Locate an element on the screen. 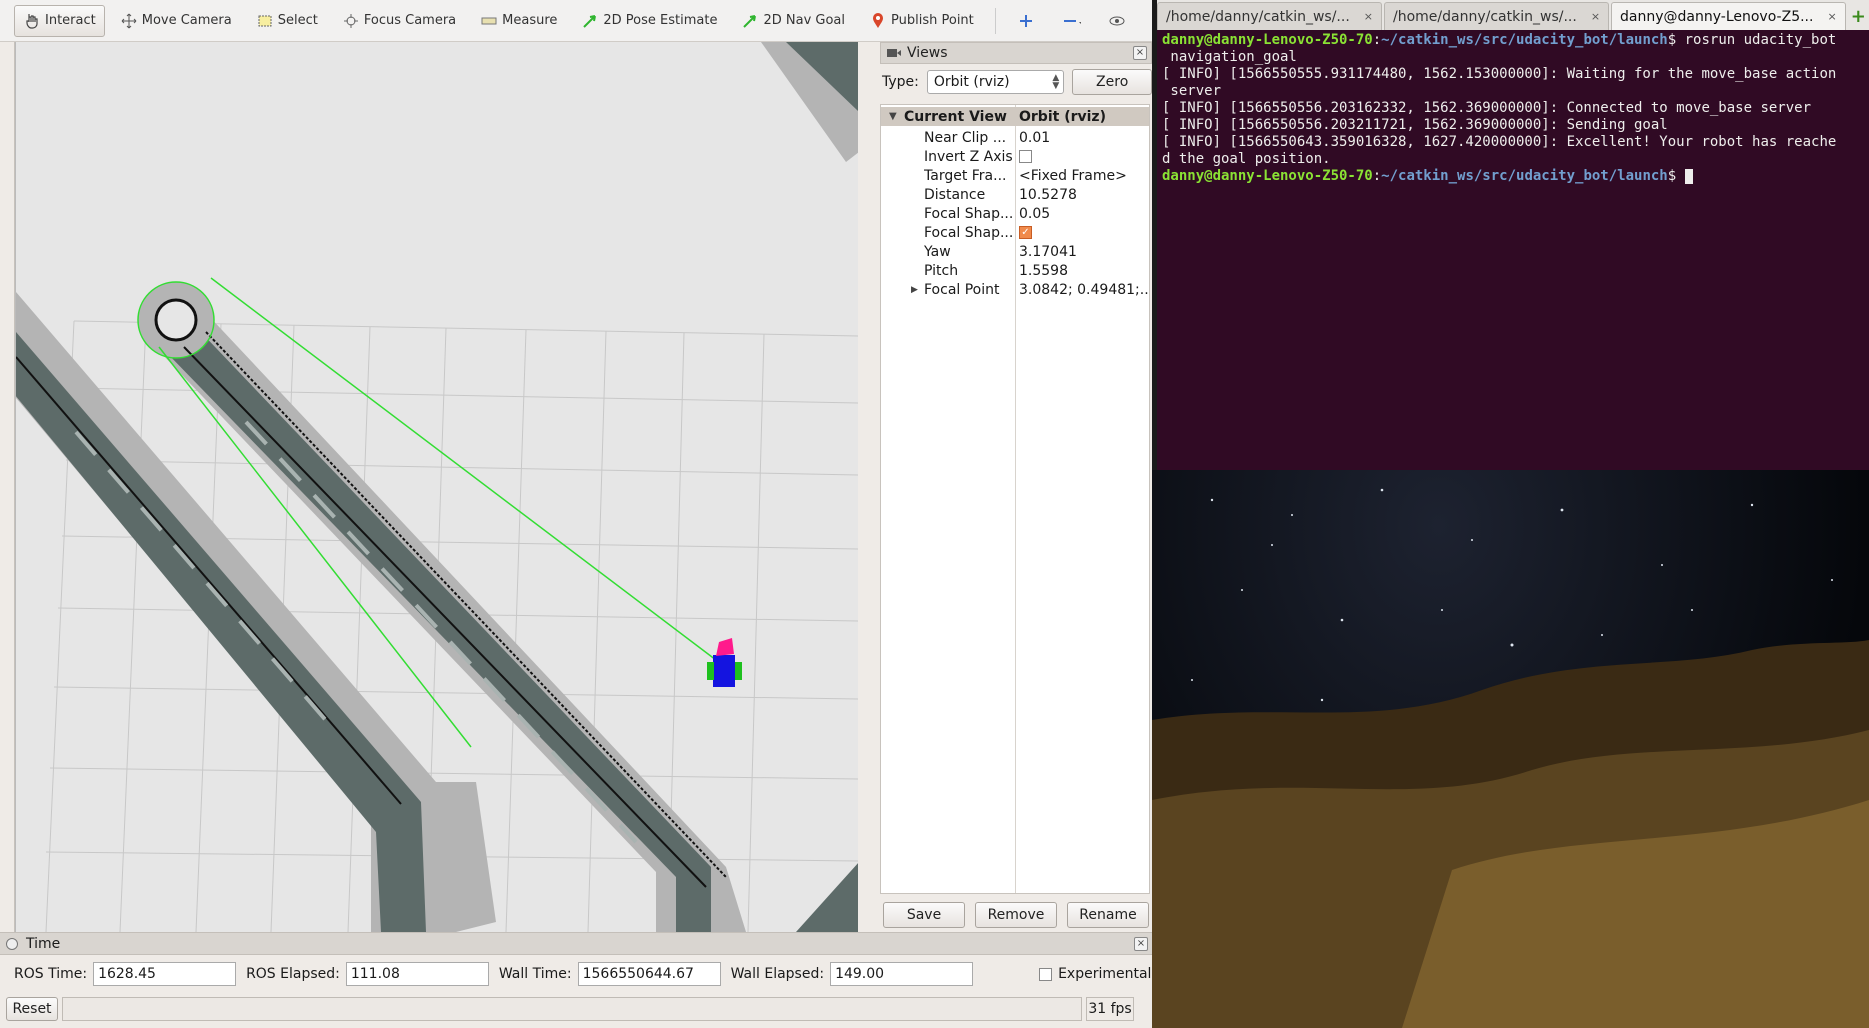  ros-time-label: ROS Time: is located at coordinates (51, 974).